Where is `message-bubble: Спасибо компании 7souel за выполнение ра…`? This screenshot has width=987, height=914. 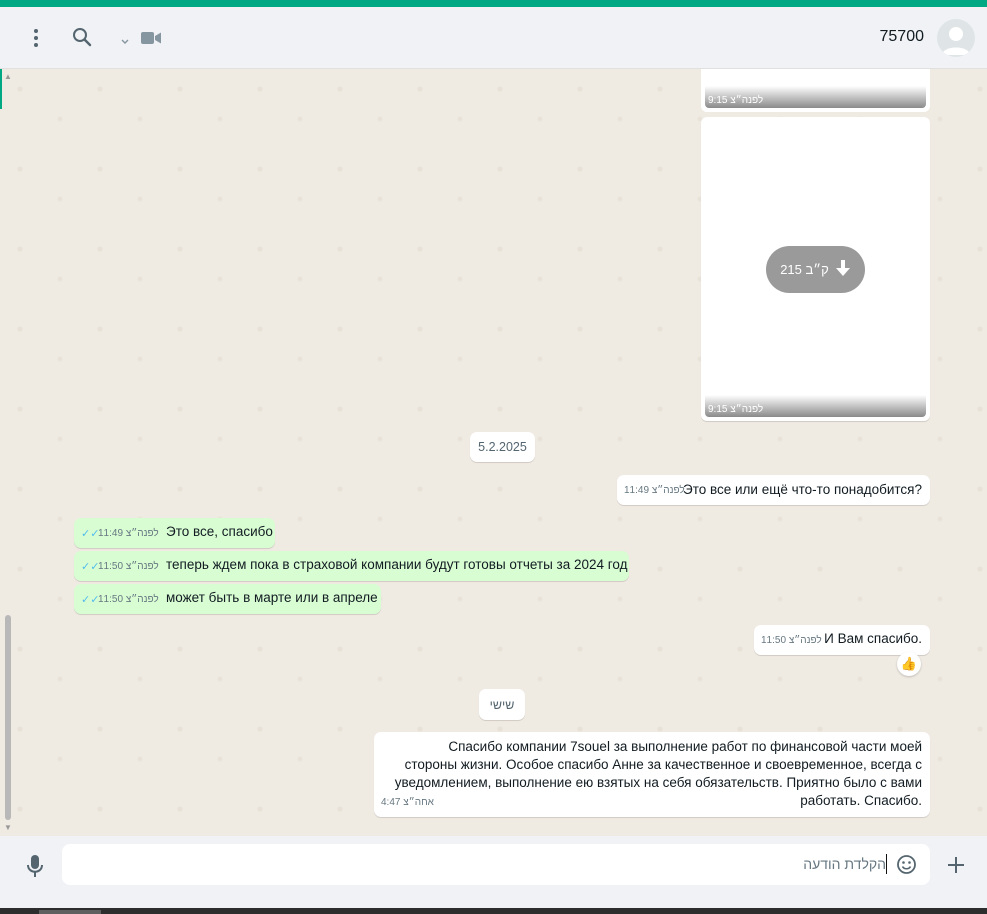
message-bubble: Спасибо компании 7souel за выполнение ра… is located at coordinates (652, 774).